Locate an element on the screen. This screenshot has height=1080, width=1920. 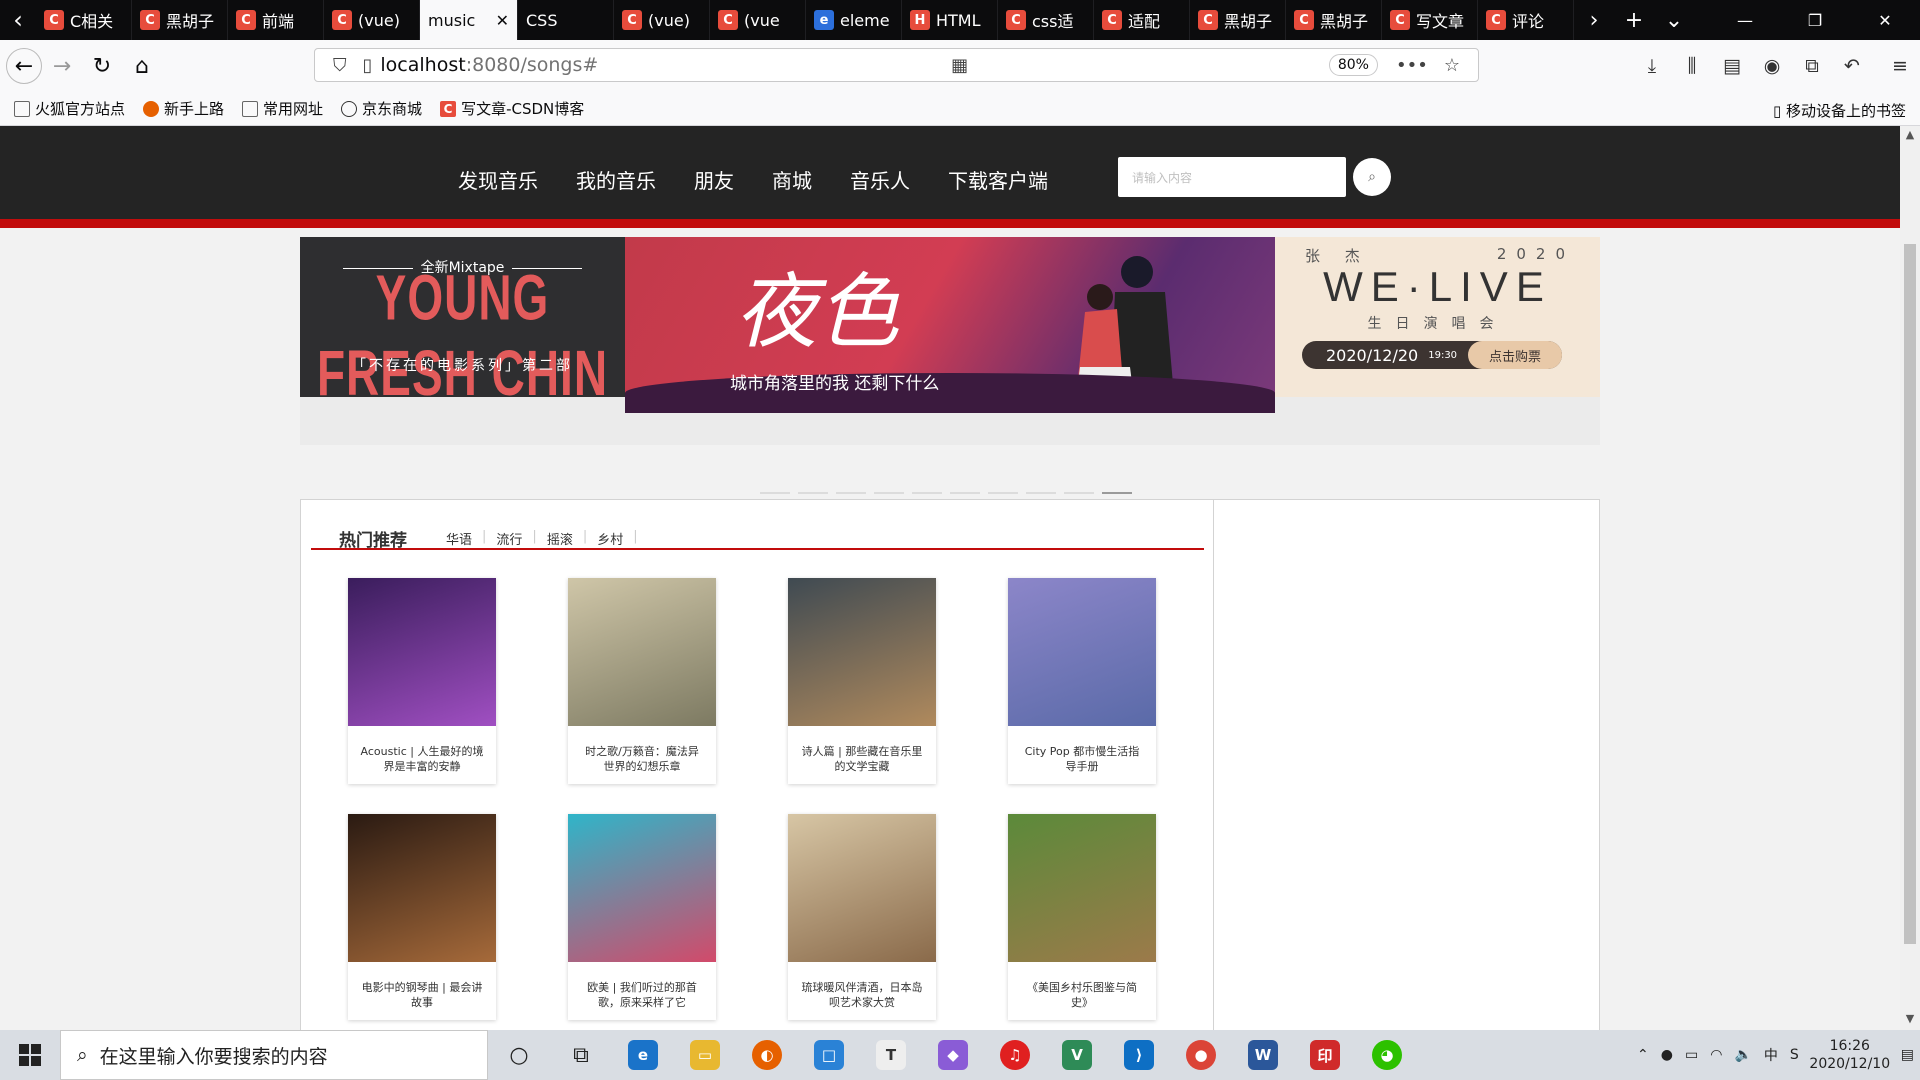
tray-app-icon: S is located at coordinates (1794, 1055).